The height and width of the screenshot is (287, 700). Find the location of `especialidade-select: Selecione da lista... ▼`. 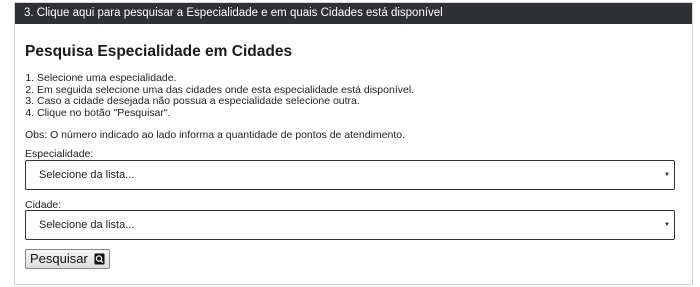

especialidade-select: Selecione da lista... ▼ is located at coordinates (350, 175).